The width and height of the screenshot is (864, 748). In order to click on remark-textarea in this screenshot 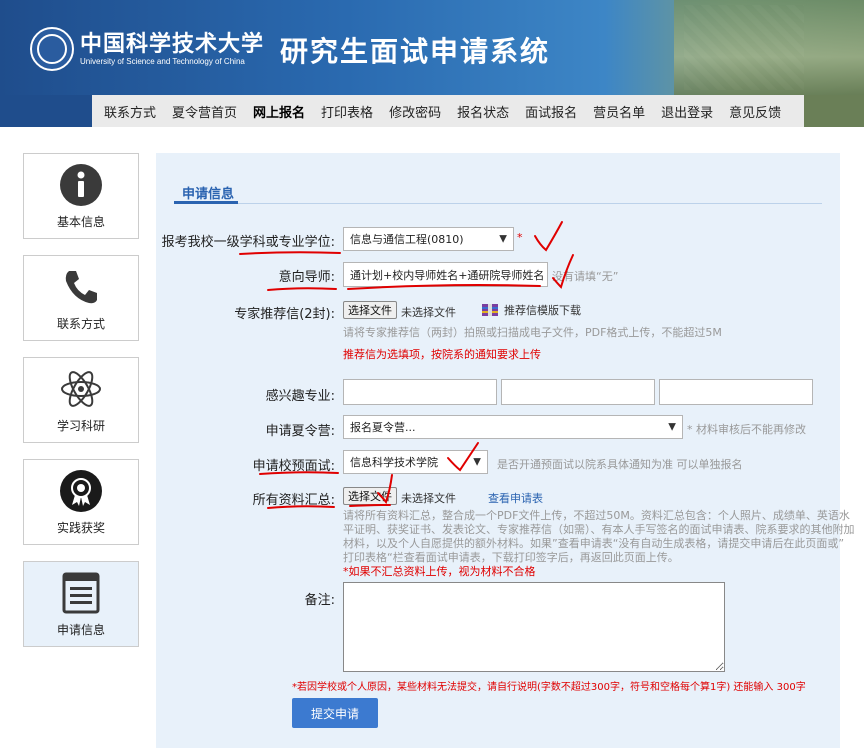, I will do `click(534, 627)`.